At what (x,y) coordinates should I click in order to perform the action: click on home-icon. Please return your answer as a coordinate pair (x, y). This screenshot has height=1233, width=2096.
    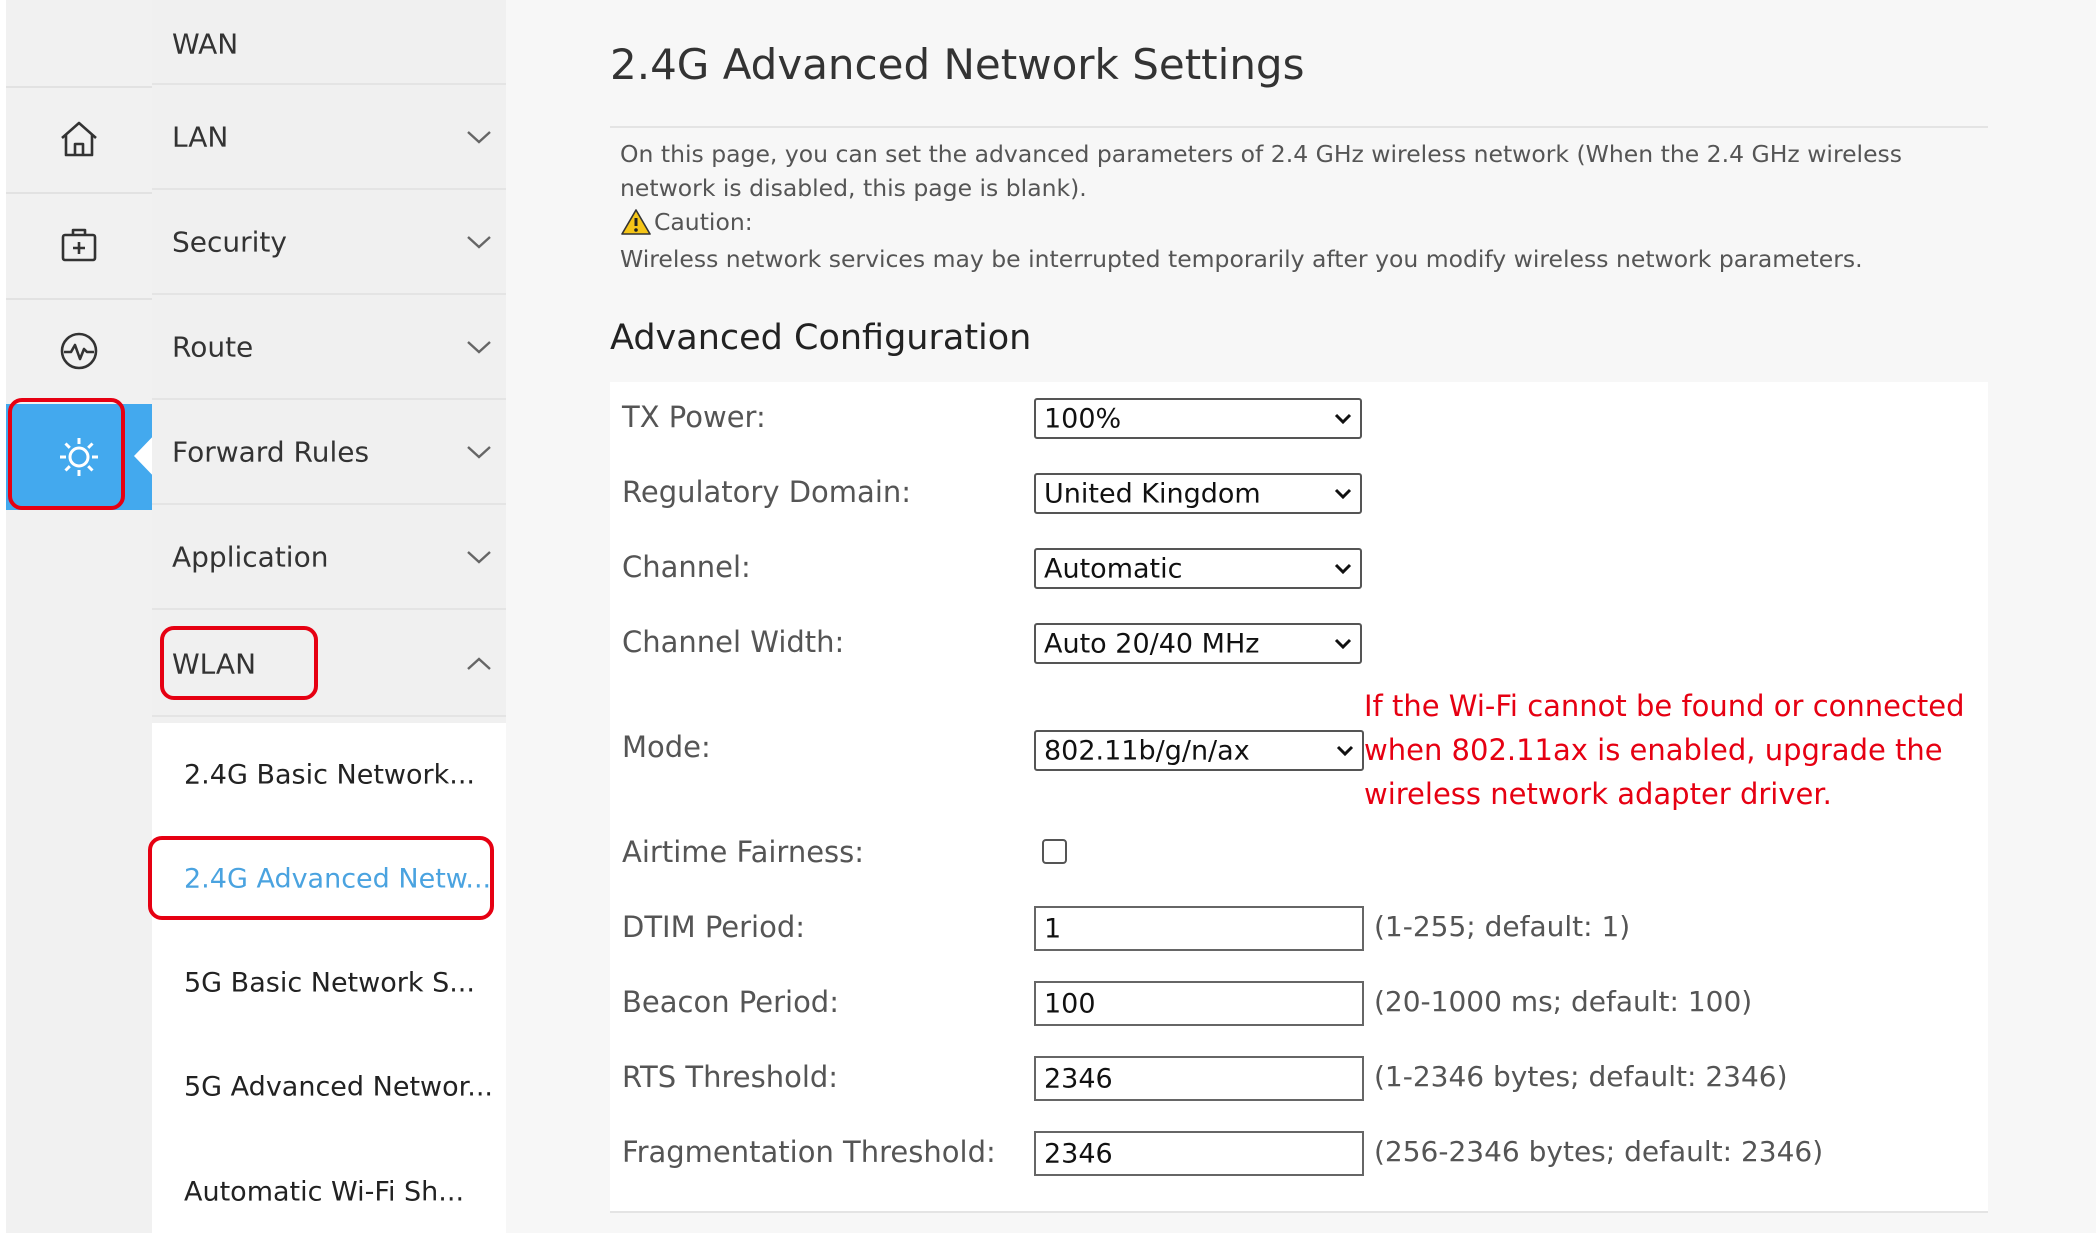
    Looking at the image, I should click on (79, 139).